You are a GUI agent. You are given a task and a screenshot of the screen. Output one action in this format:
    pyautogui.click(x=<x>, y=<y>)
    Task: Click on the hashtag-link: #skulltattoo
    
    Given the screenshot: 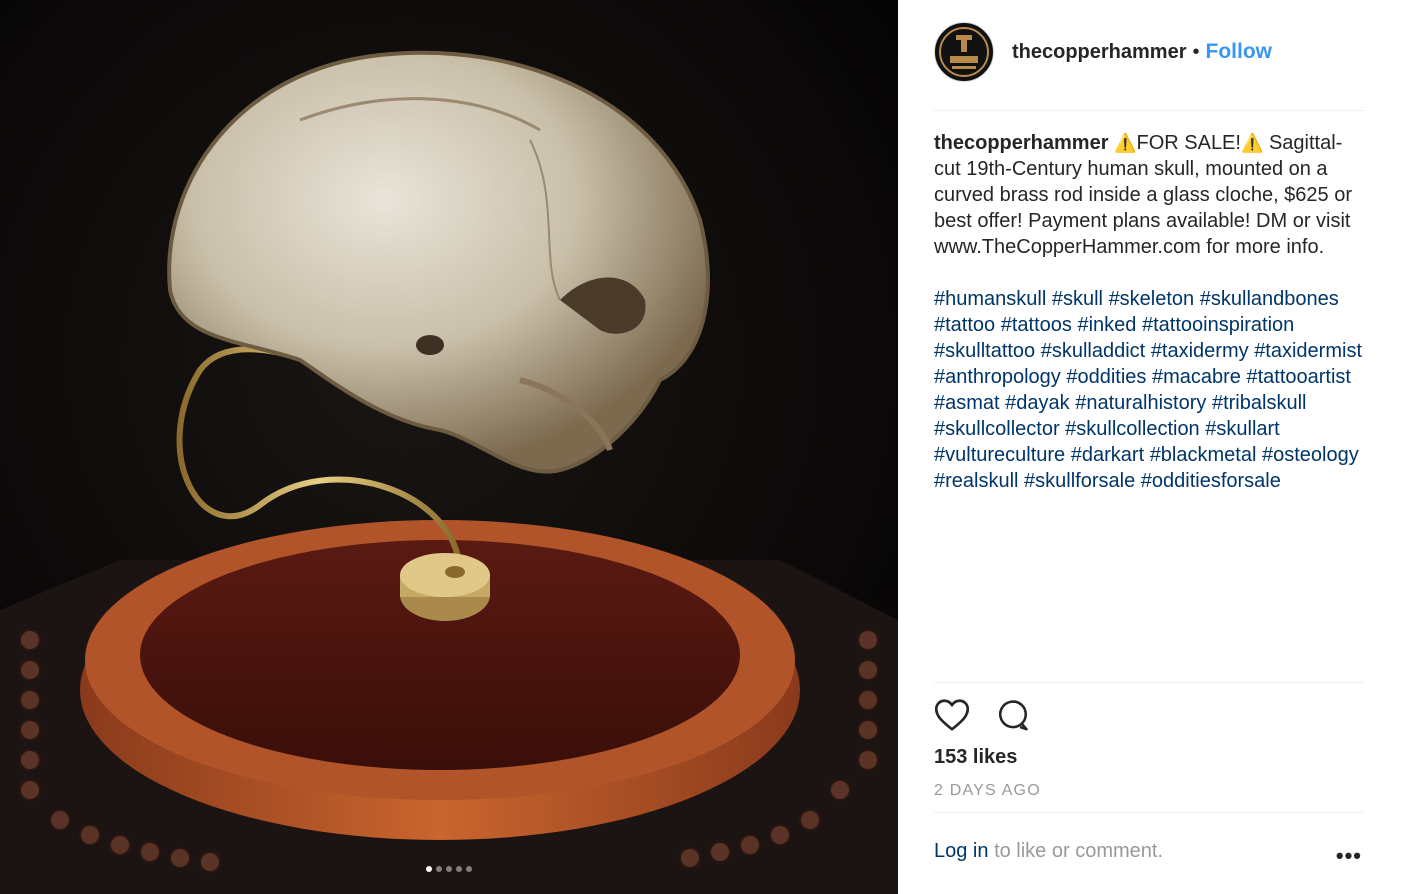 What is the action you would take?
    pyautogui.click(x=984, y=351)
    